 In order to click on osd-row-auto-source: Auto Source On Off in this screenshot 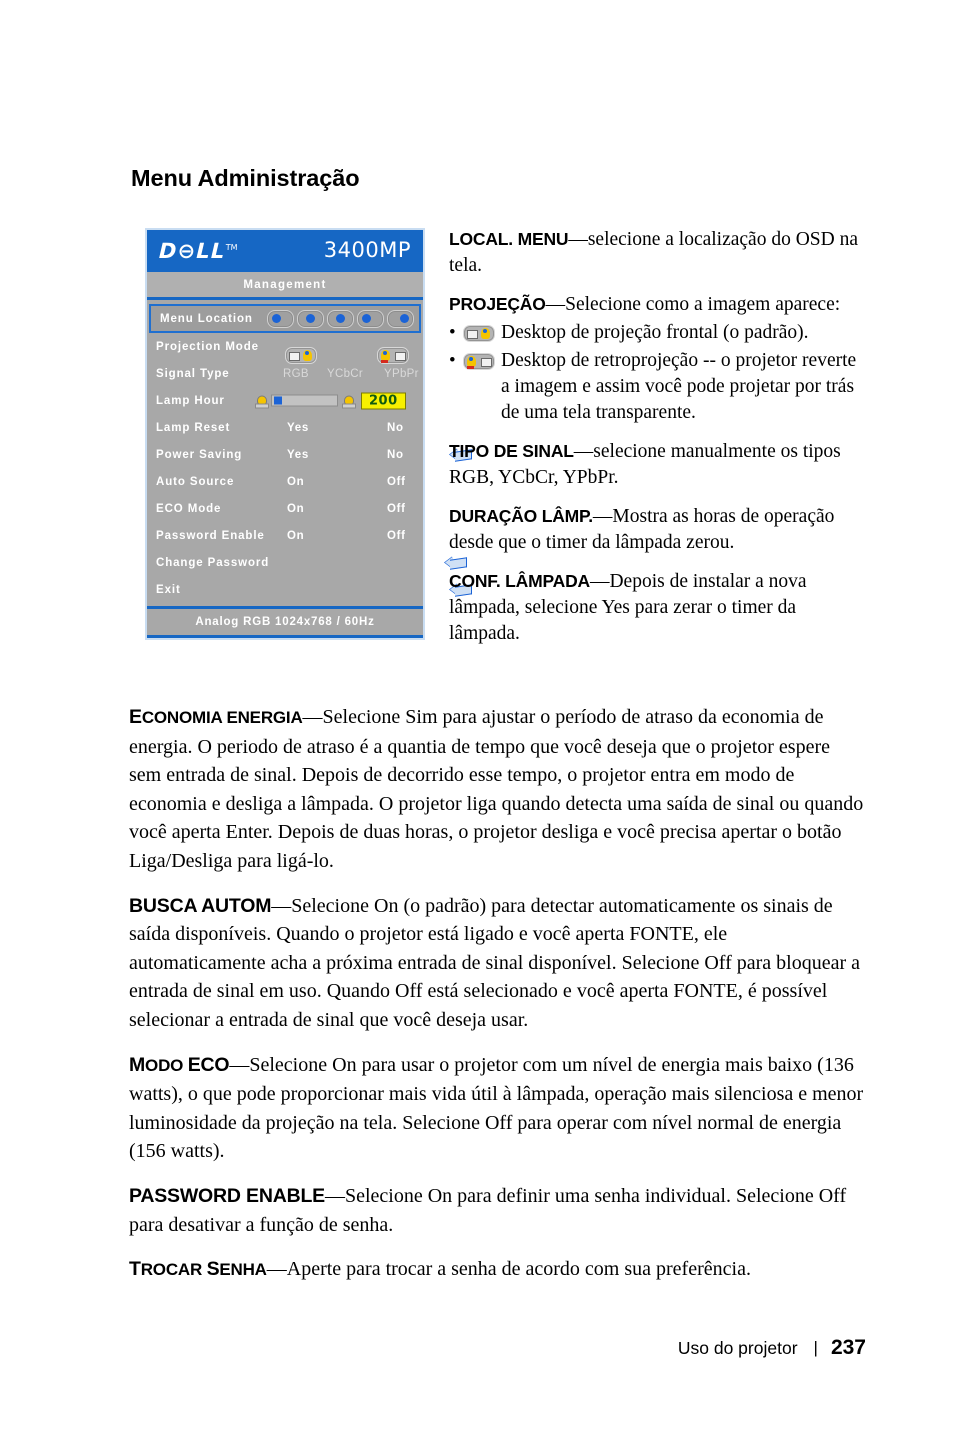, I will do `click(285, 481)`.